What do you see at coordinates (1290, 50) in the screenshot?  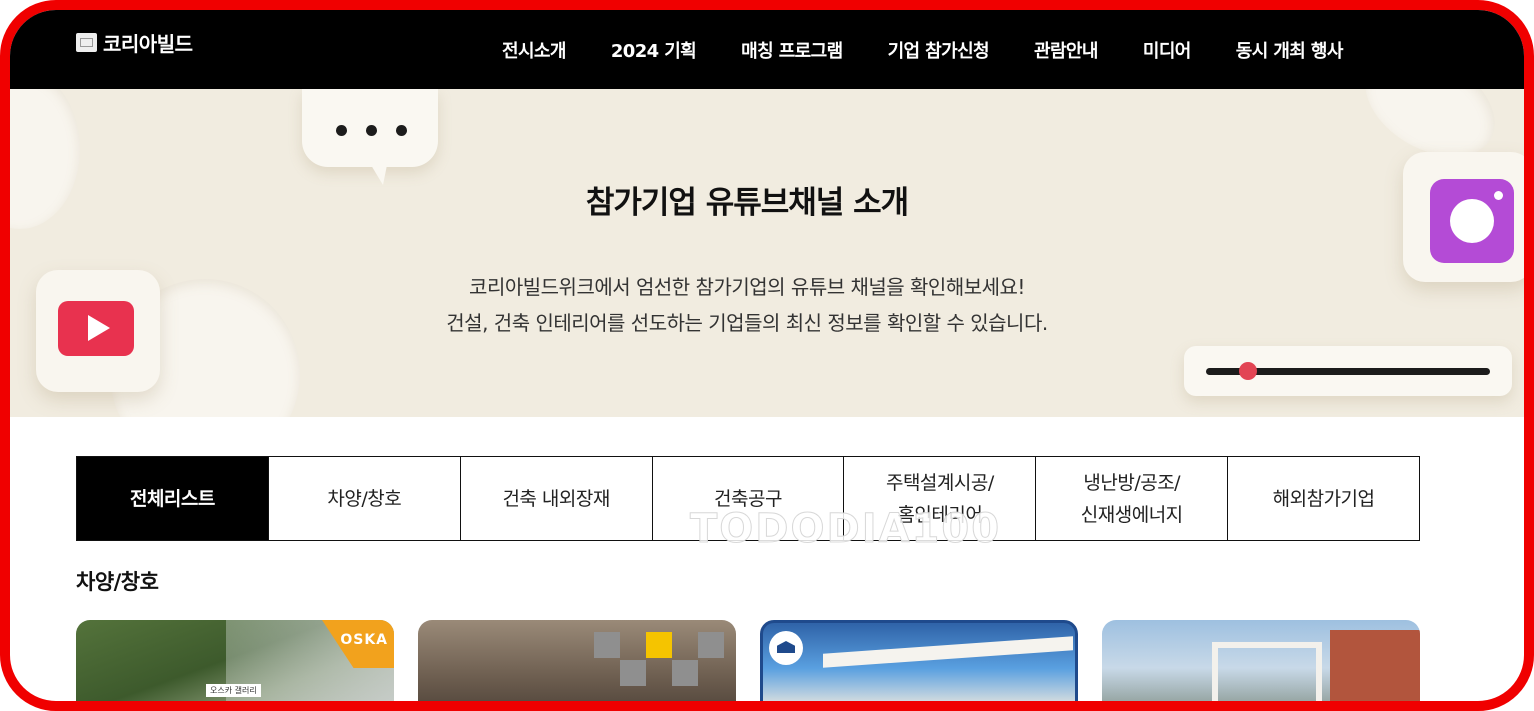 I see `nav-item-concurrent-events: 동시 개최 행사` at bounding box center [1290, 50].